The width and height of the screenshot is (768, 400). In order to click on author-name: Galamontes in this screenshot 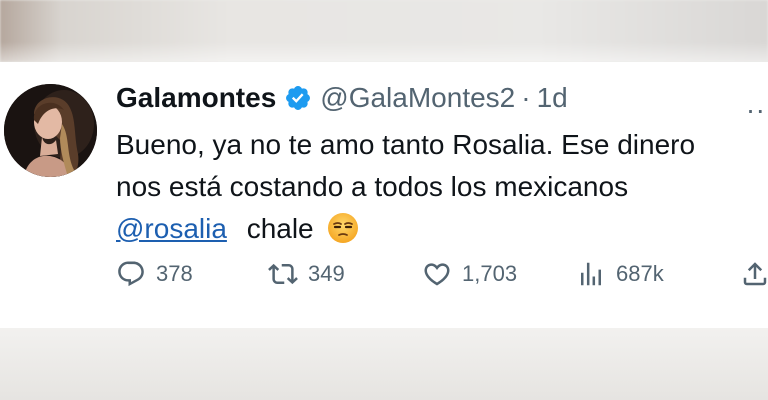, I will do `click(196, 98)`.